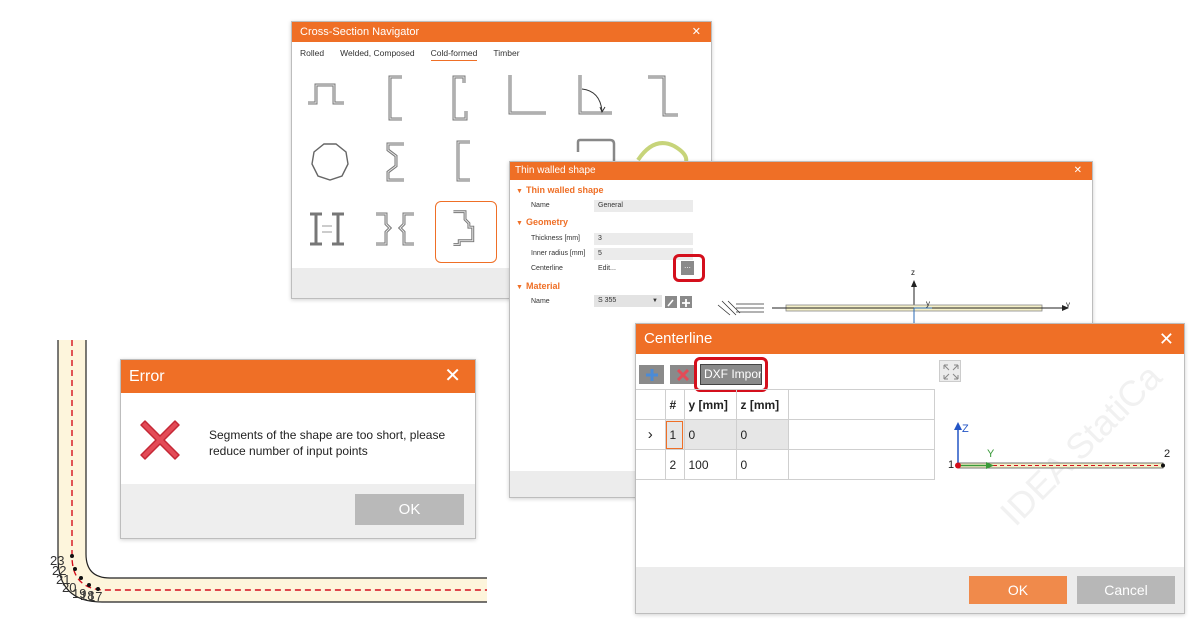 This screenshot has width=1200, height=630. I want to click on row-selector: ›, so click(651, 434).